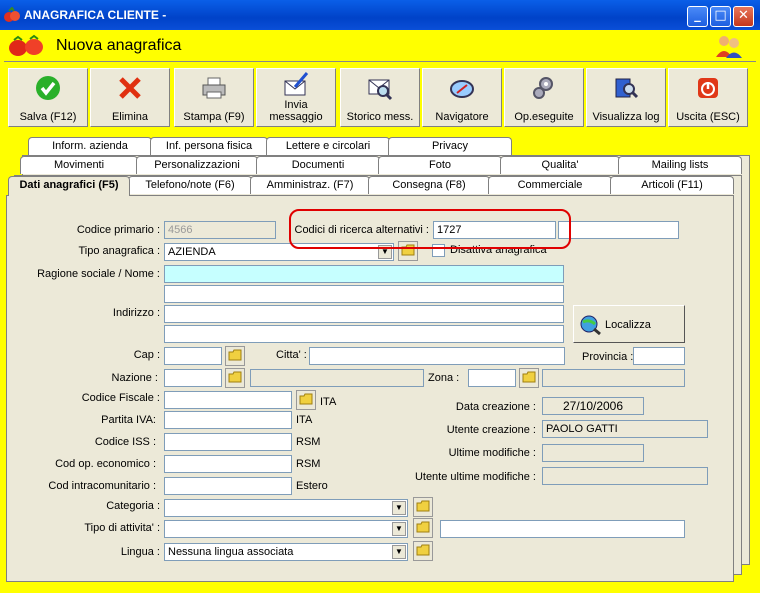  What do you see at coordinates (26, 45) in the screenshot?
I see `strawberry-icon` at bounding box center [26, 45].